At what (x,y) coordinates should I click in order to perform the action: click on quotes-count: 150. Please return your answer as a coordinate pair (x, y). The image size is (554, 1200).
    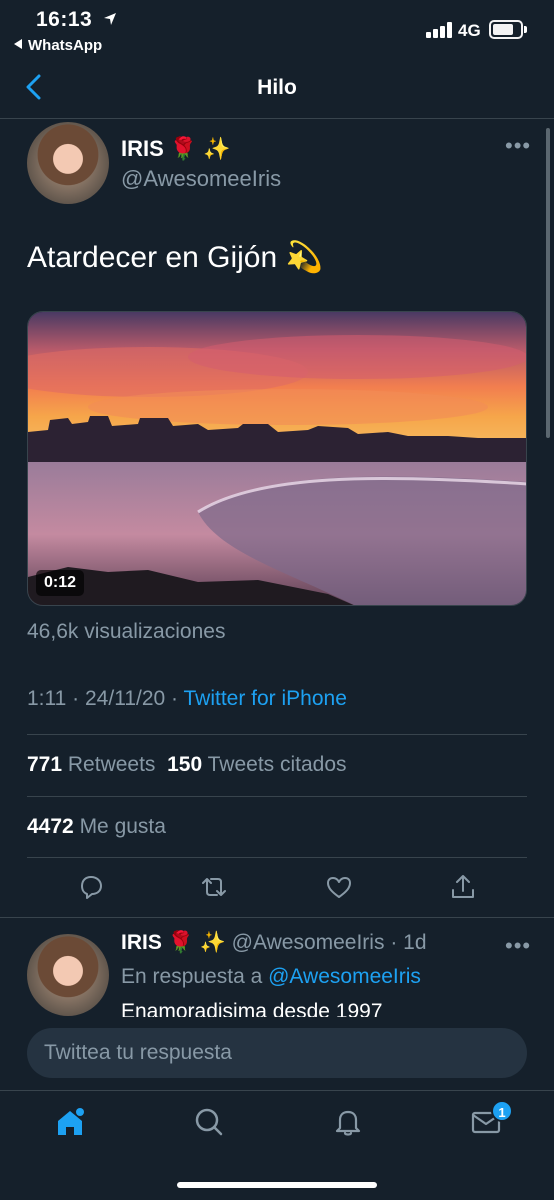
    Looking at the image, I should click on (185, 764).